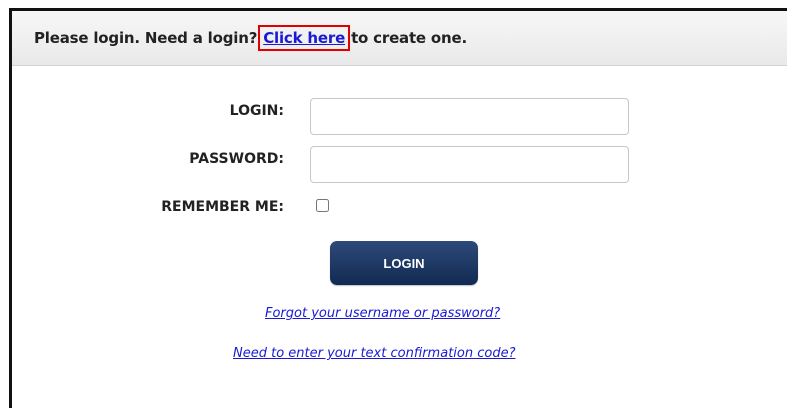  I want to click on remember-me-label: REMEMBER ME:, so click(222, 207).